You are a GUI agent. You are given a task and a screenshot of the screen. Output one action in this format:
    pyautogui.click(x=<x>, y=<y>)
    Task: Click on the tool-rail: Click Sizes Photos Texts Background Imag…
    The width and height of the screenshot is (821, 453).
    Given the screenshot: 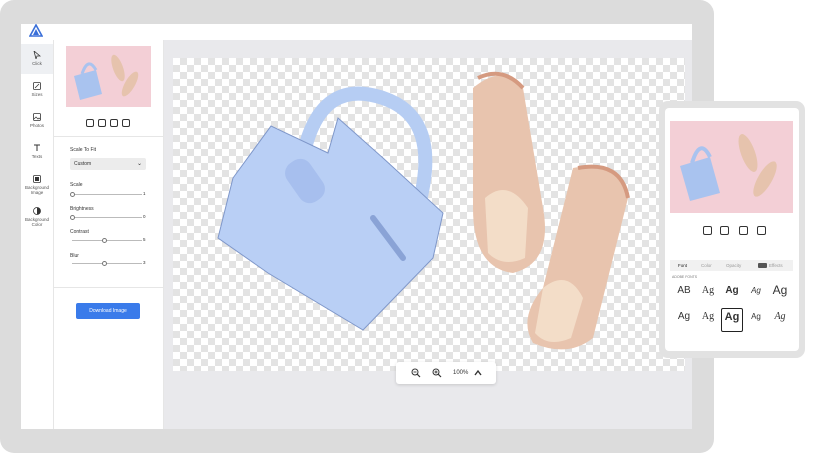 What is the action you would take?
    pyautogui.click(x=37, y=234)
    